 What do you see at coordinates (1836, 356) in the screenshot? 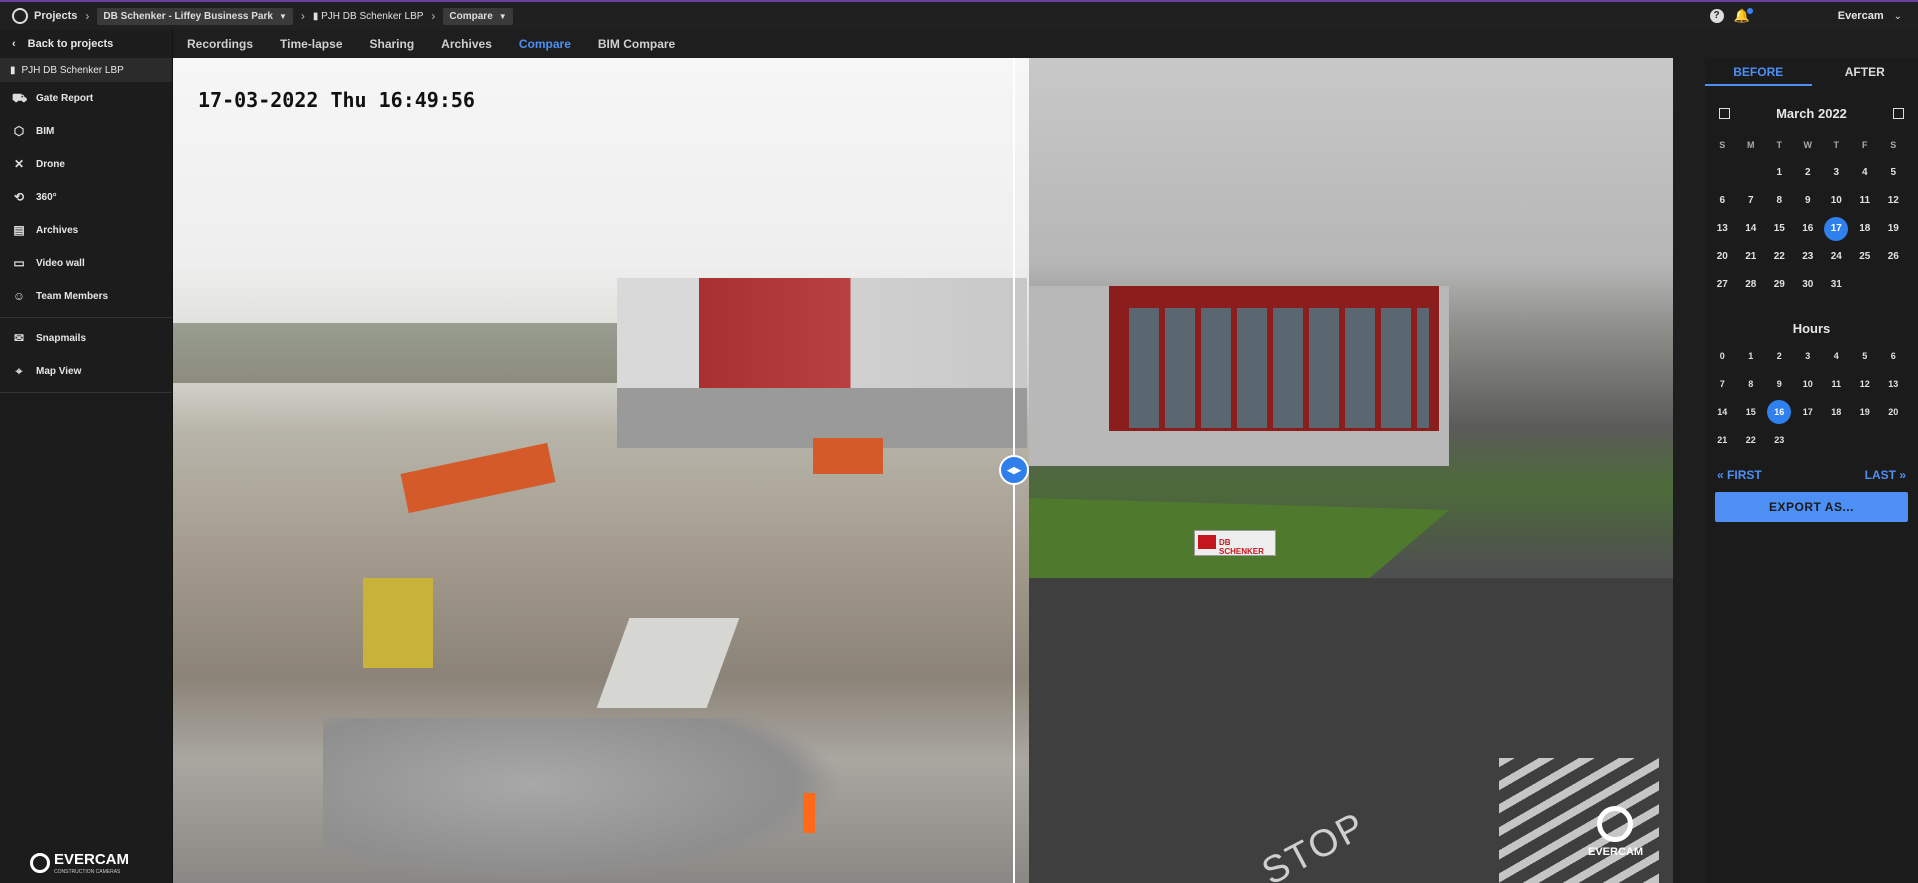
I see `hour-cell: 4` at bounding box center [1836, 356].